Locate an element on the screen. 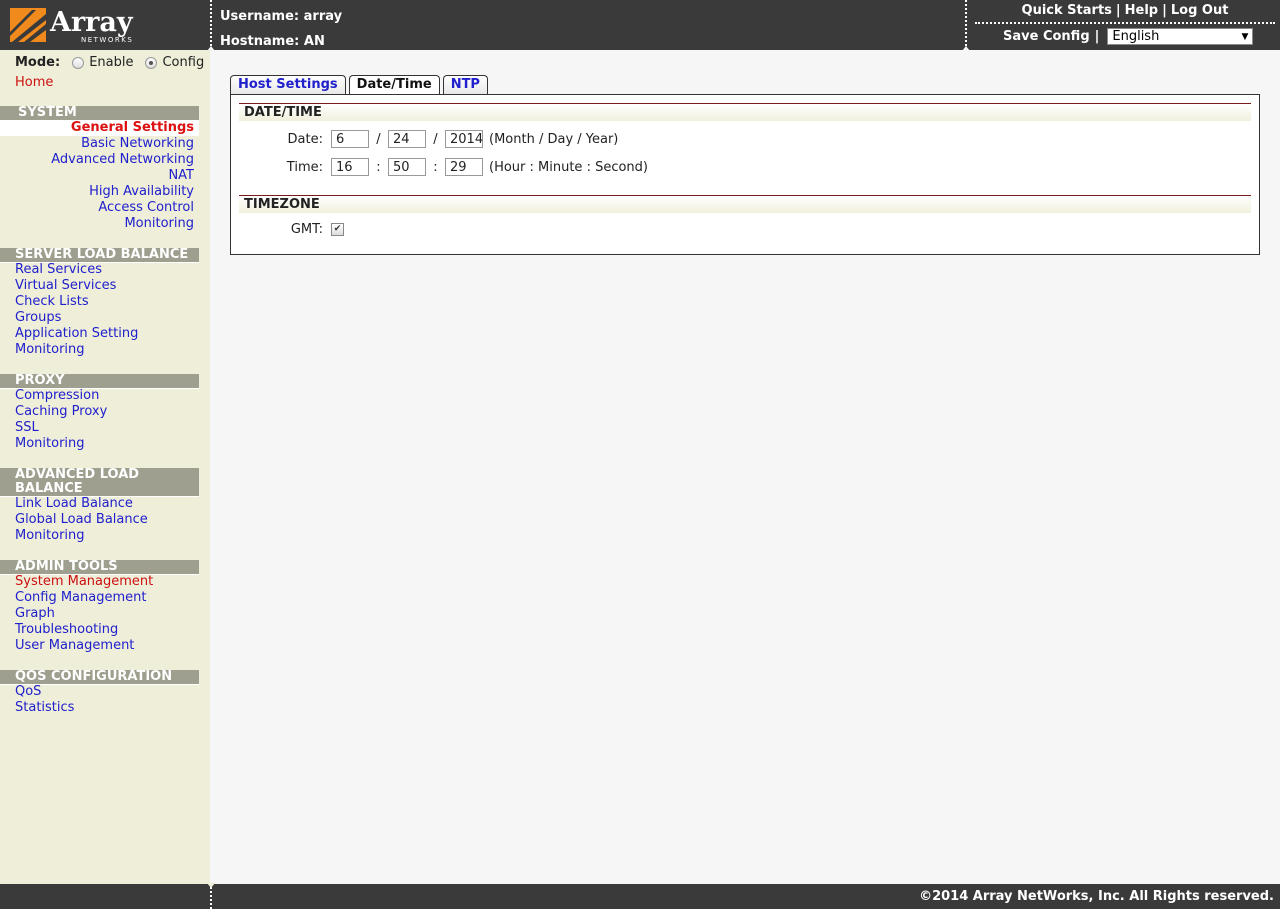 This screenshot has height=909, width=1280. month-input: 6 is located at coordinates (350, 139).